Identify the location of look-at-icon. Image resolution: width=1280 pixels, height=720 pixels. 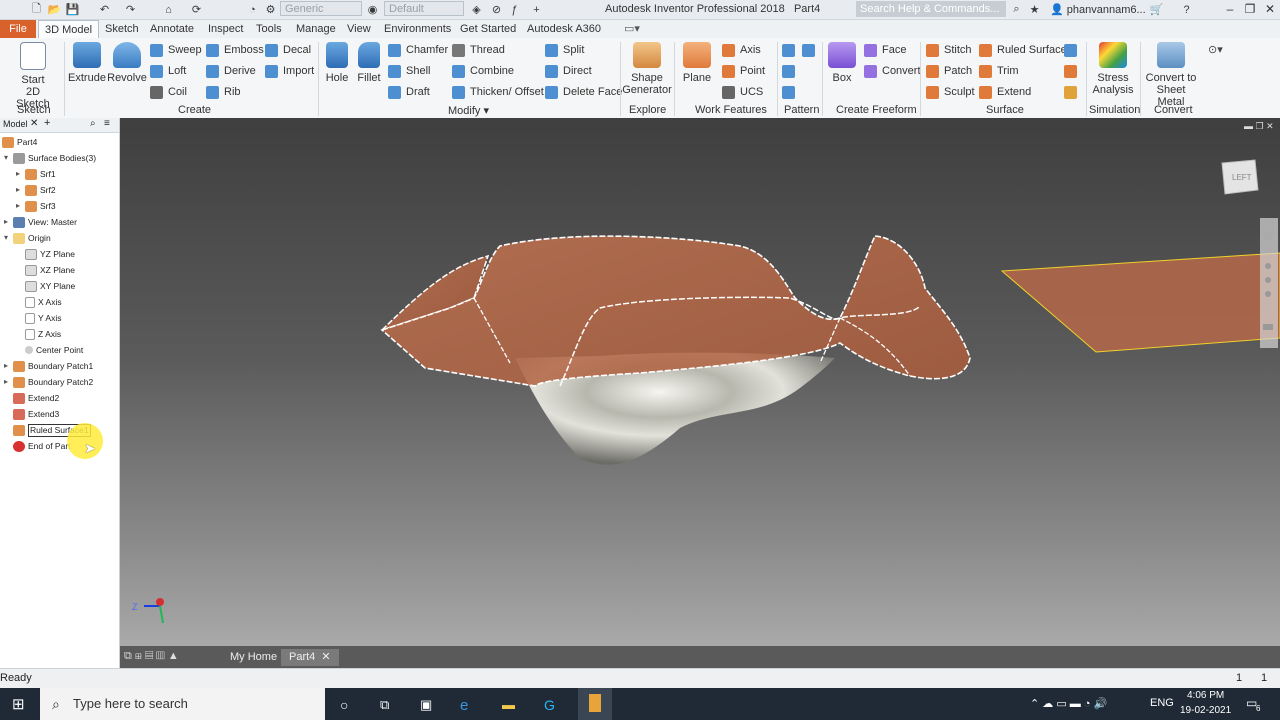
(1268, 327).